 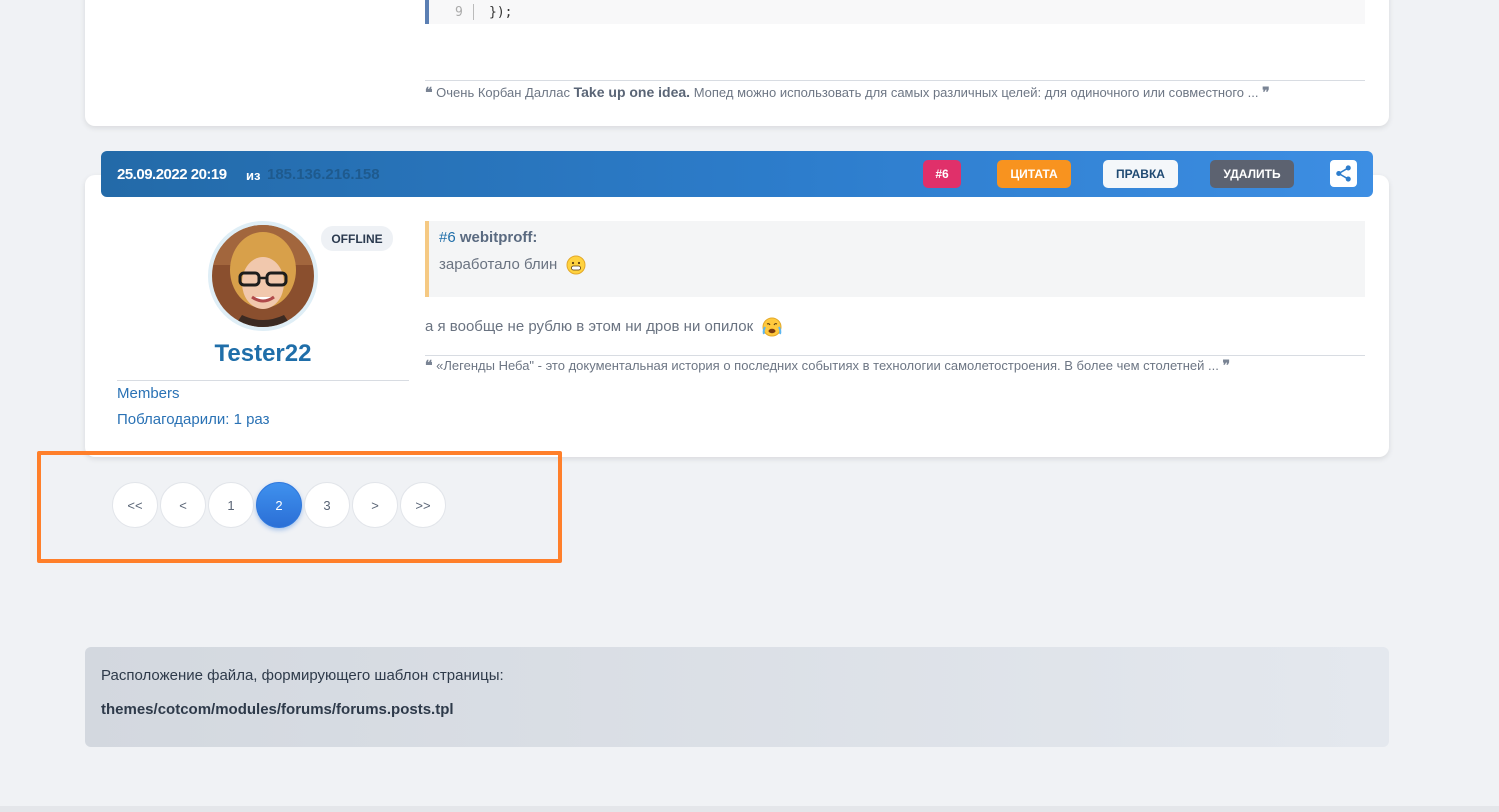 I want to click on post-ip: 185.136.216.158, so click(x=323, y=174).